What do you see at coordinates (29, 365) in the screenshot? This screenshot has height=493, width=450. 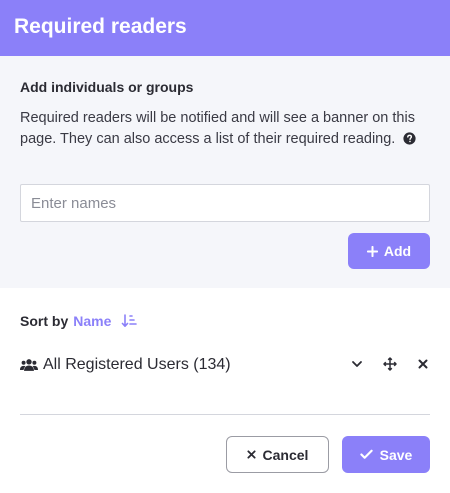 I see `users-icon` at bounding box center [29, 365].